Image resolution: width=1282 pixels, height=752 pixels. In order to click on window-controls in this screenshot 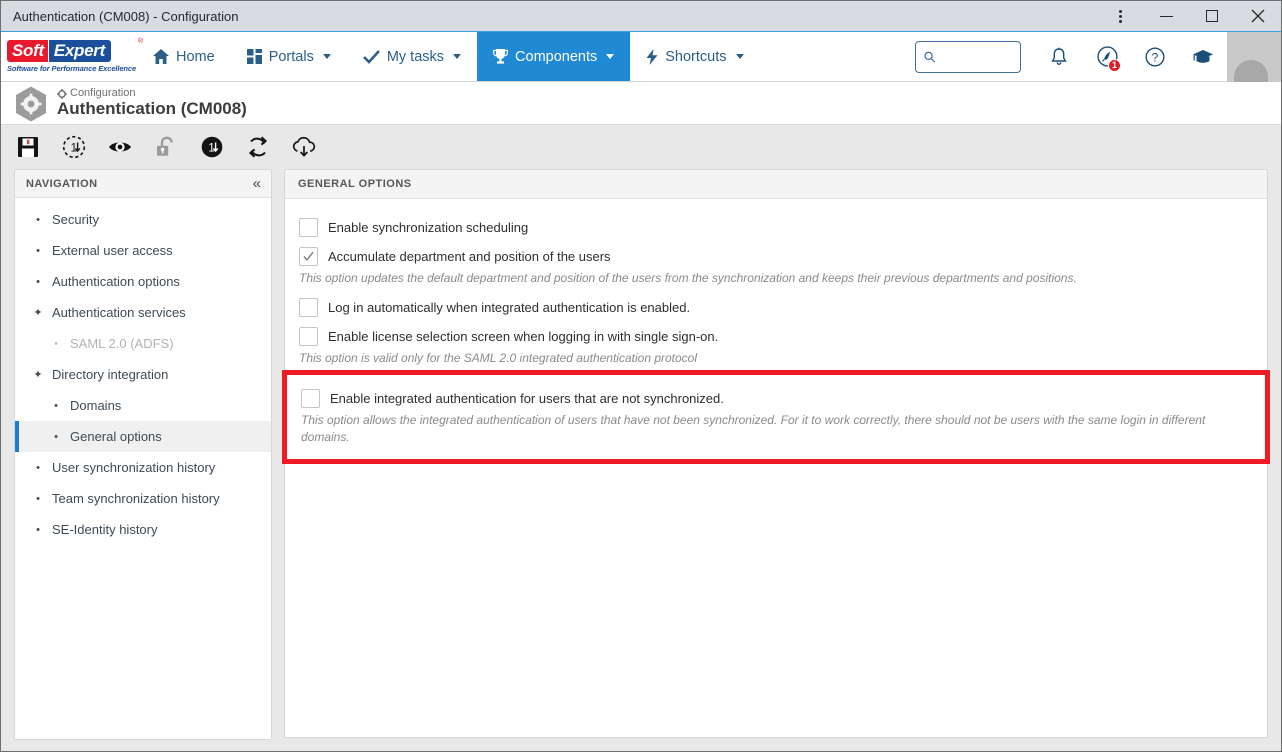, I will do `click(1189, 16)`.